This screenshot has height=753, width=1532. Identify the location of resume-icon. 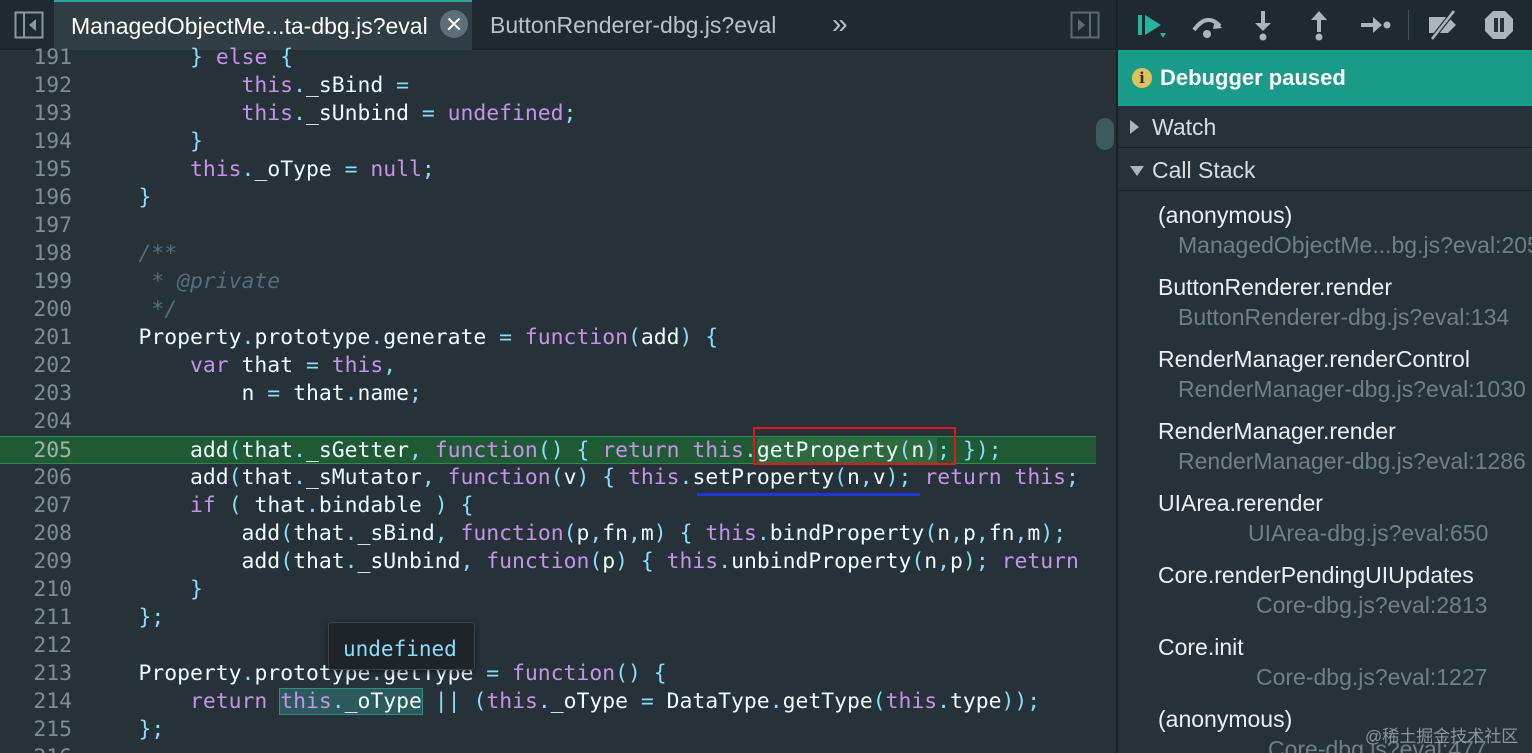
(1151, 25).